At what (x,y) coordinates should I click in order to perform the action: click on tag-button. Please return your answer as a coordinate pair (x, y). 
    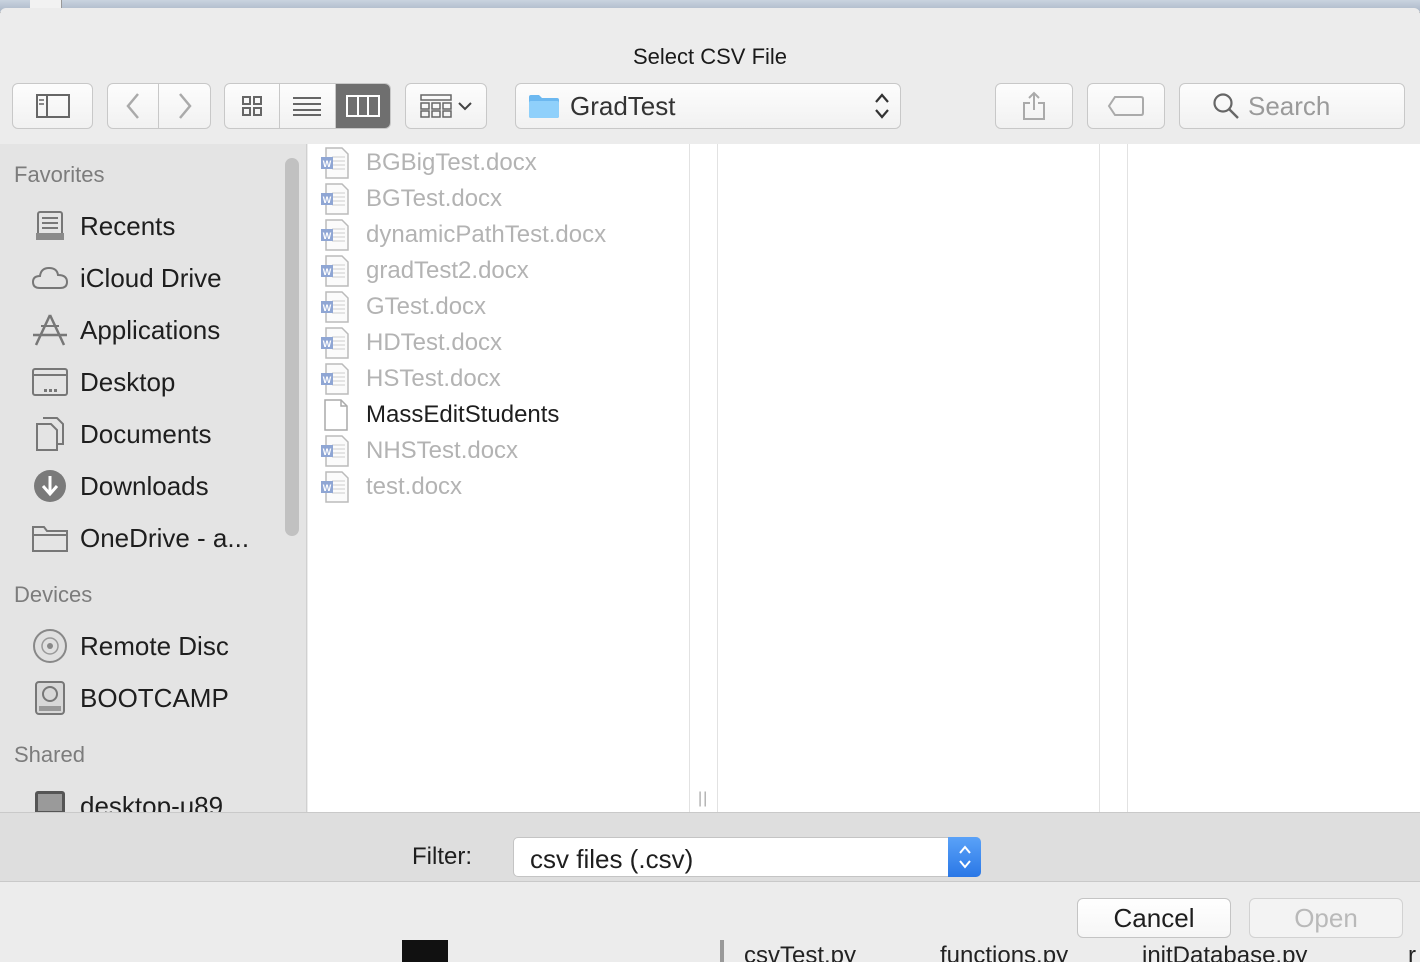
    Looking at the image, I should click on (1126, 106).